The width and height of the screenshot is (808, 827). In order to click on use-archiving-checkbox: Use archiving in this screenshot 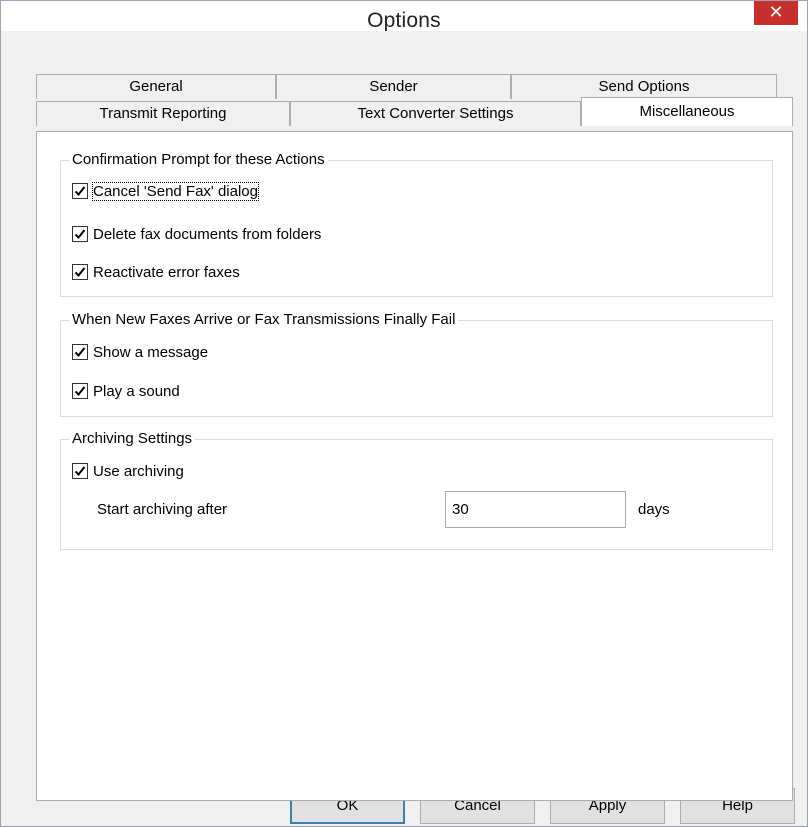, I will do `click(128, 471)`.